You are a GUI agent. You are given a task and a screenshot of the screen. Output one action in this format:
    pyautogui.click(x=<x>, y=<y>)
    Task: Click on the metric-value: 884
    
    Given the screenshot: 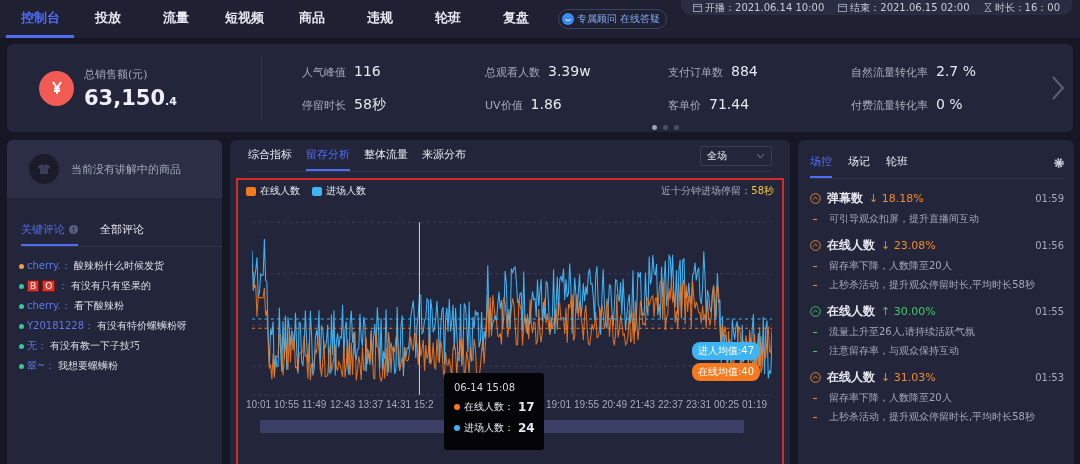 What is the action you would take?
    pyautogui.click(x=744, y=70)
    